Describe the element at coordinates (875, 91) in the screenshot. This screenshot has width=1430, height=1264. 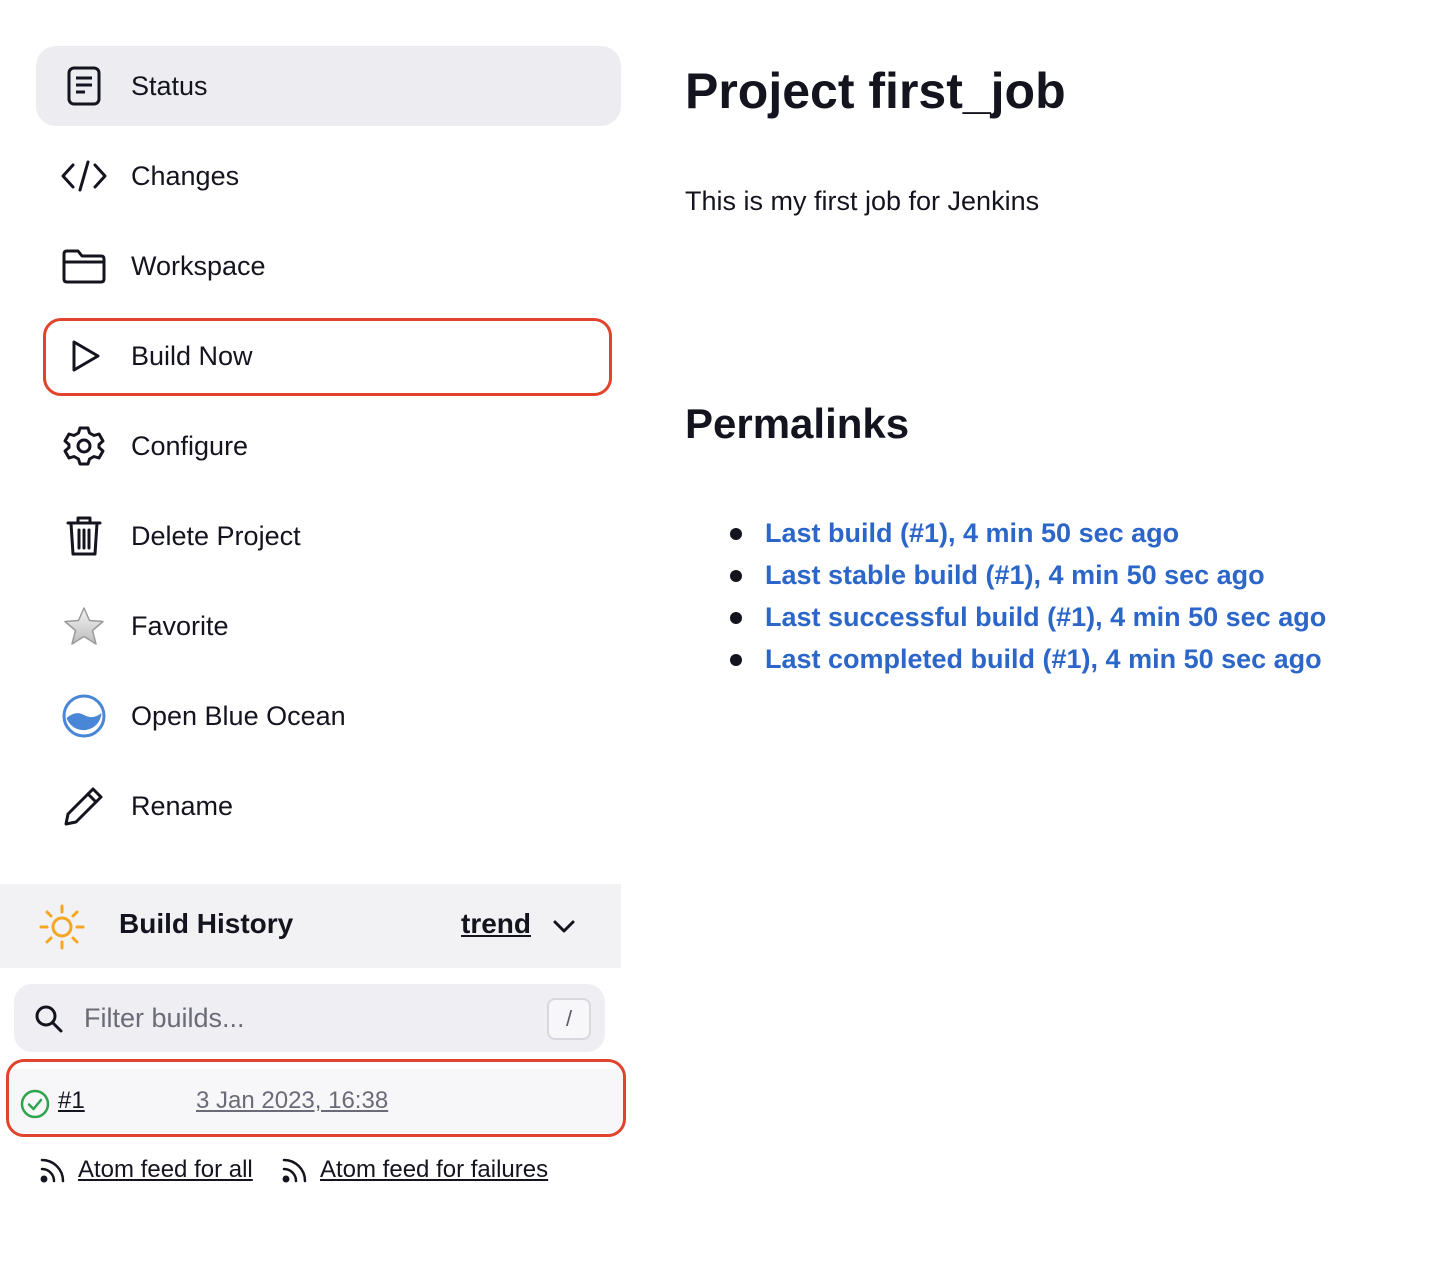
I see `page-title: Project first_job` at that location.